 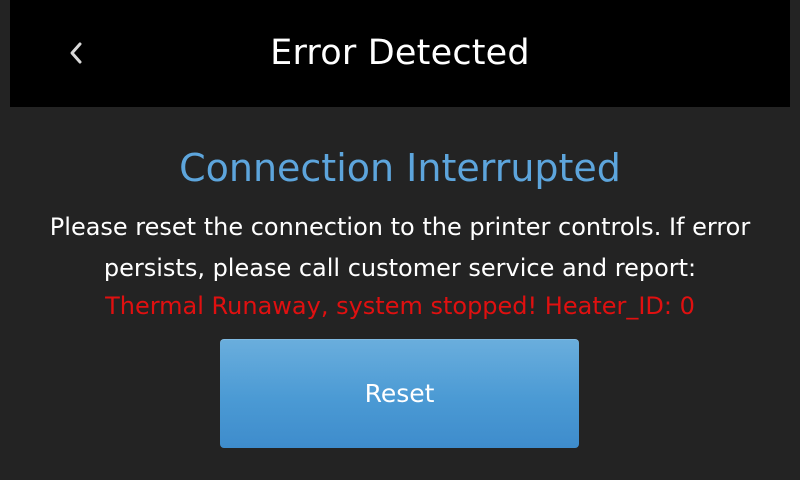 I want to click on error-title: Connection Interrupted, so click(x=400, y=168).